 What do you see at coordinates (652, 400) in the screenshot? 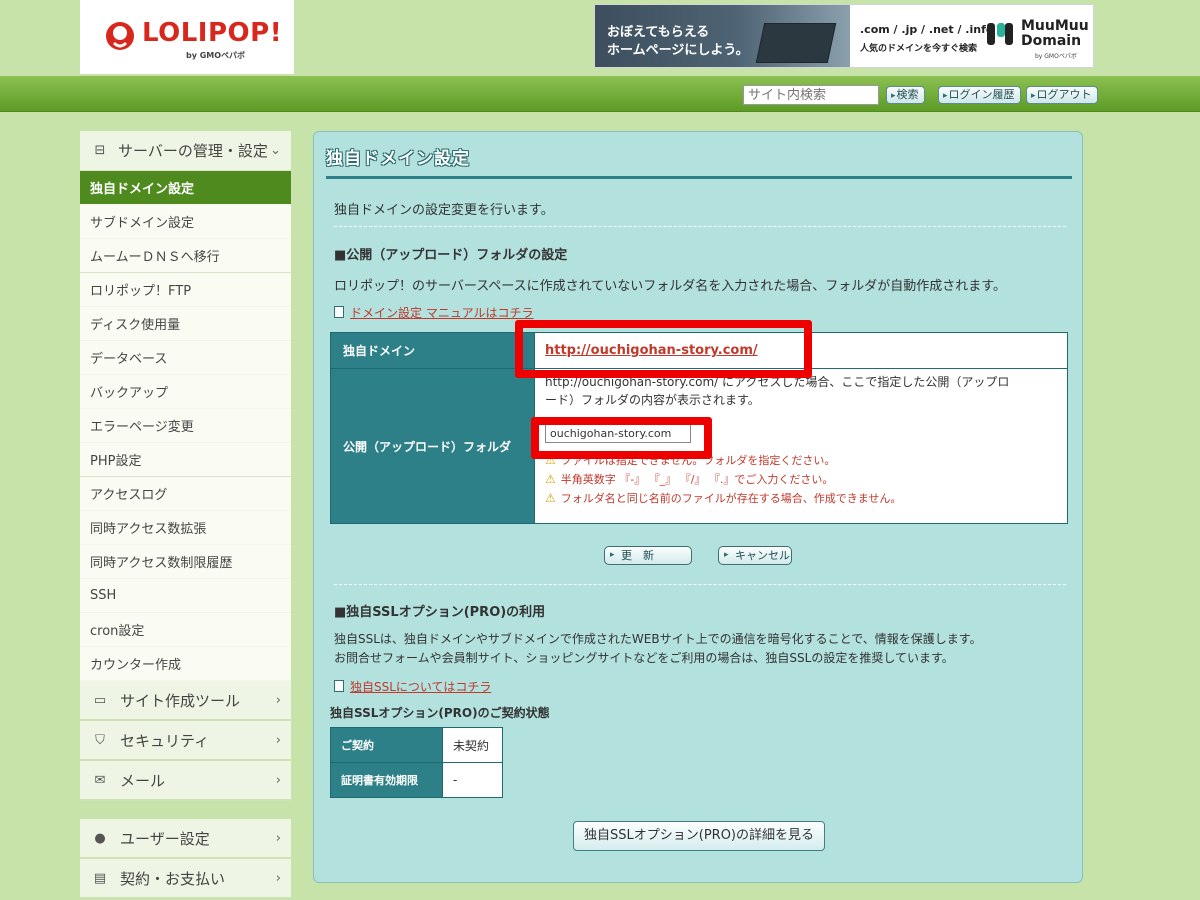
I see `folder-help-line2: ード）フォルダの内容が表示されます。` at bounding box center [652, 400].